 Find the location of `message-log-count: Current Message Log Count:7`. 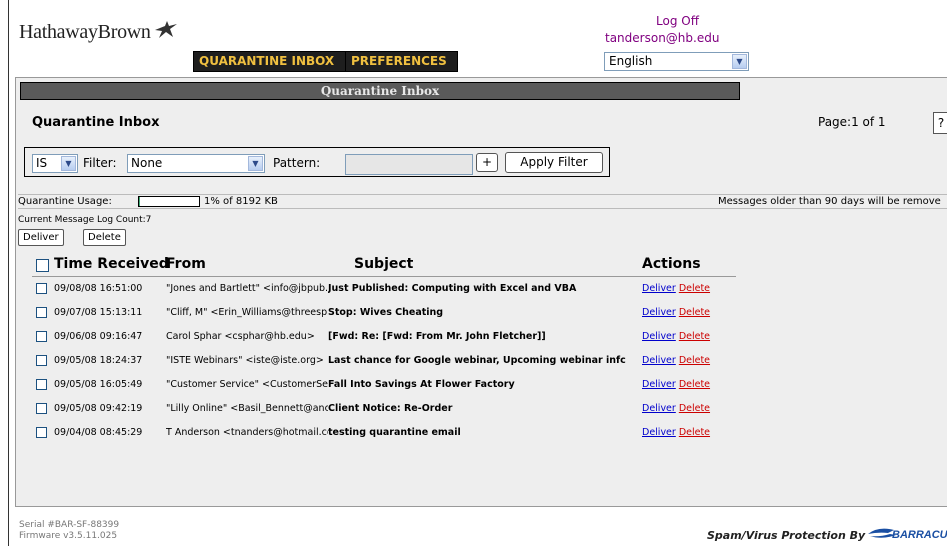

message-log-count: Current Message Log Count:7 is located at coordinates (85, 220).